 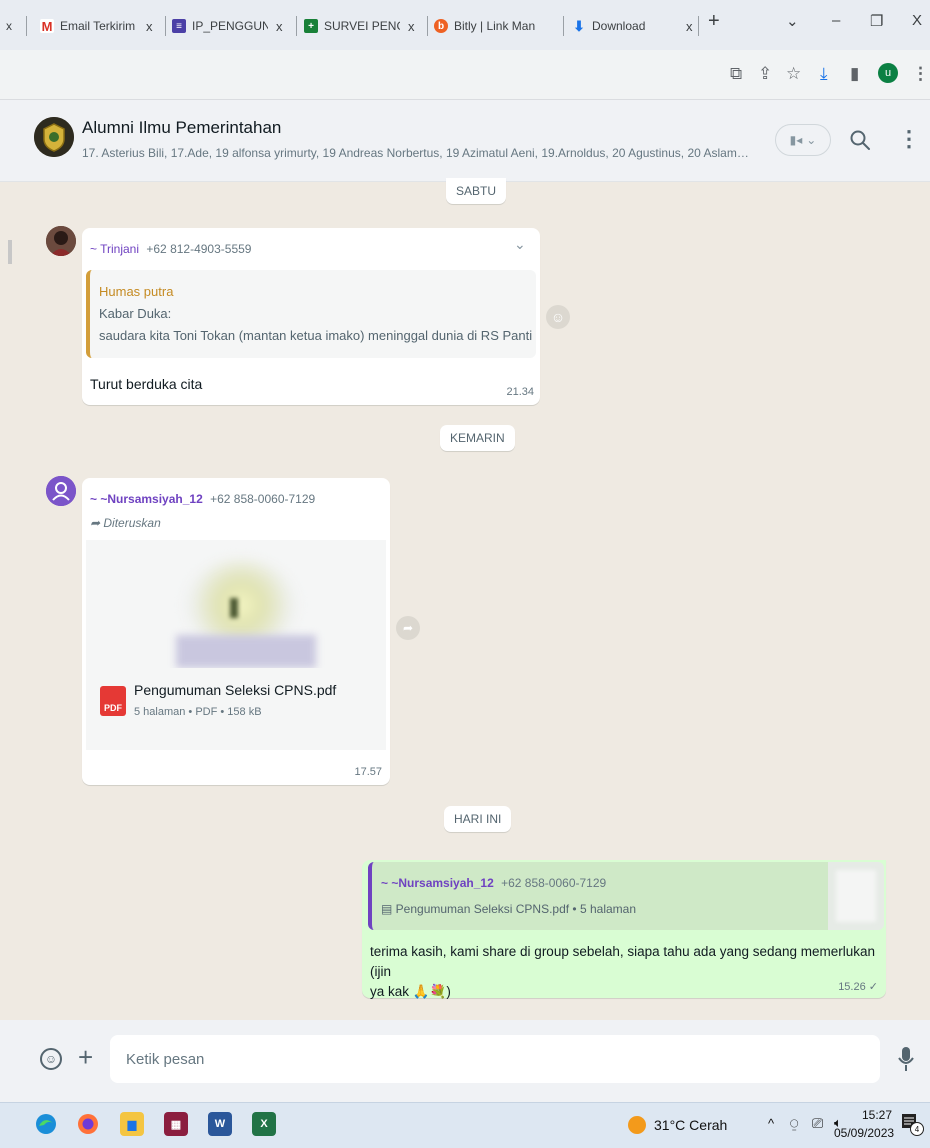 I want to click on message-time: 17.57, so click(x=368, y=772).